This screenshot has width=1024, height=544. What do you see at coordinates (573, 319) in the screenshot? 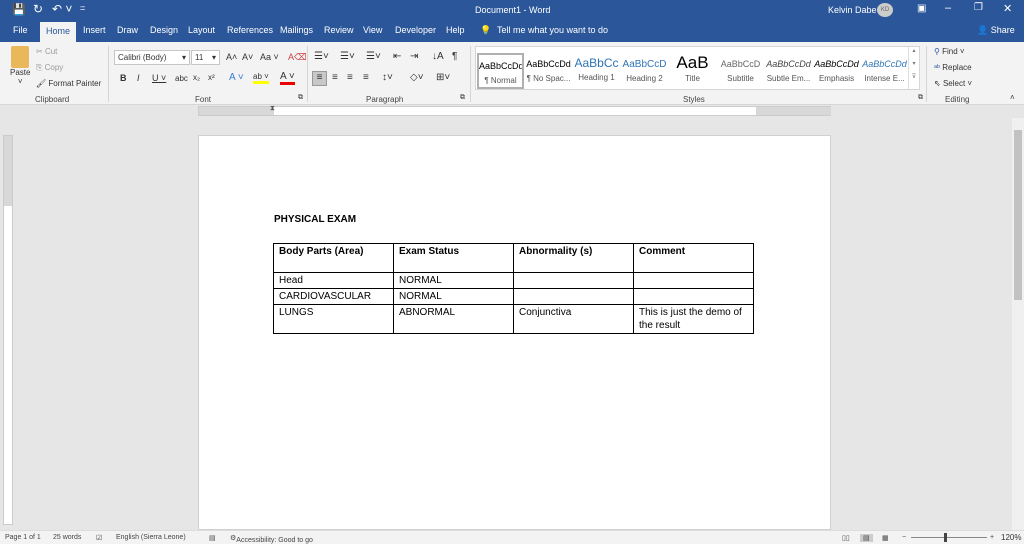
I see `table-cell: Conjunctiva` at bounding box center [573, 319].